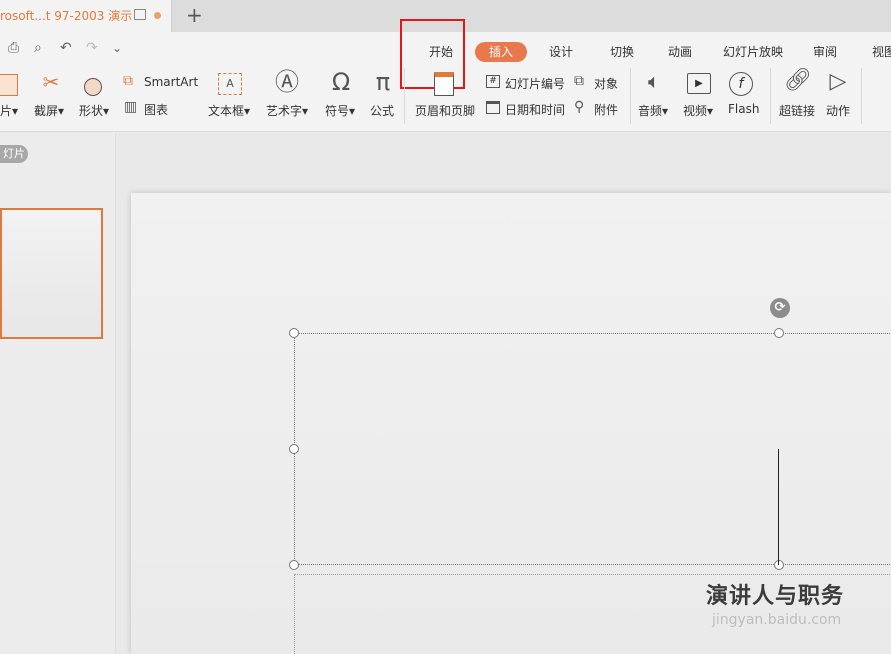 Image resolution: width=891 pixels, height=654 pixels. Describe the element at coordinates (838, 82) in the screenshot. I see `action-icon: ▷` at that location.